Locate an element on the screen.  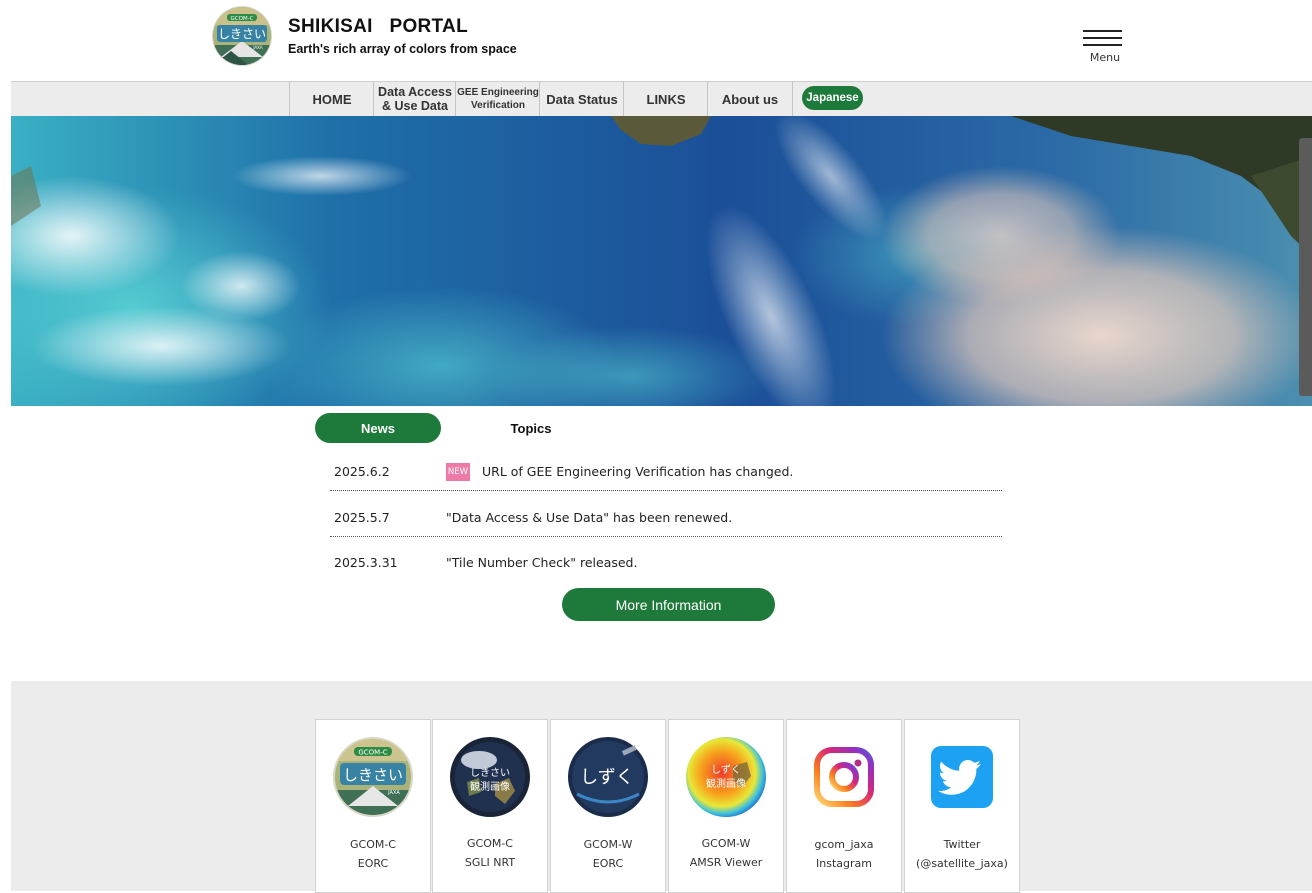
footer-link-gcom-c-sgli-nrt: しきさい 観測画像 GCOM-C SGLI NRT is located at coordinates (490, 806).